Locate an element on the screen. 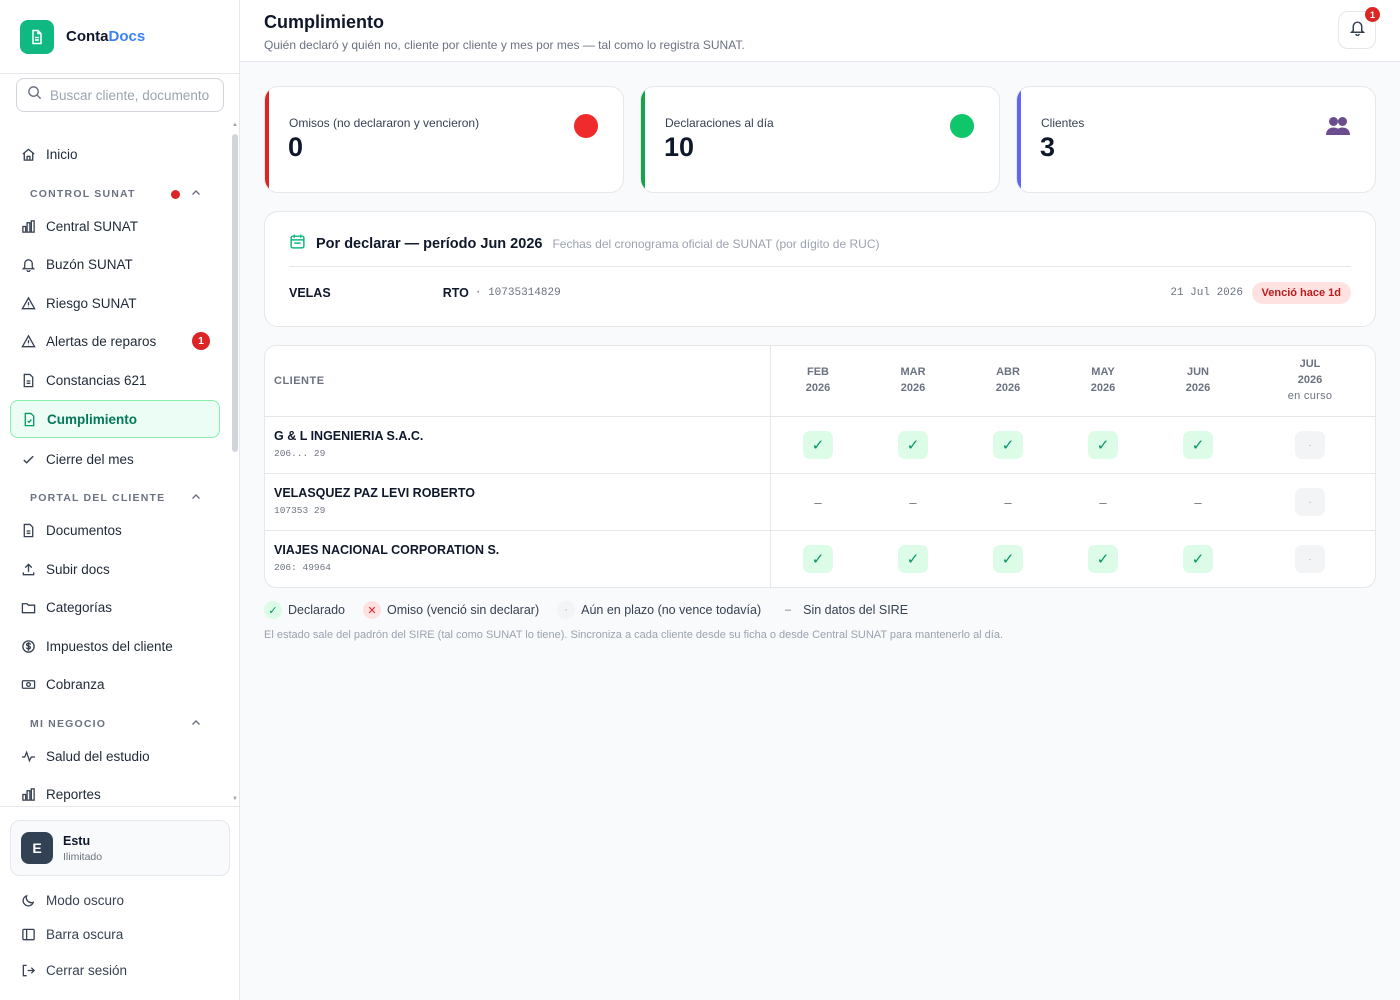 The height and width of the screenshot is (1000, 1400). sidebar-item-impuestos-cliente: Impuestos del cliente is located at coordinates (115, 646).